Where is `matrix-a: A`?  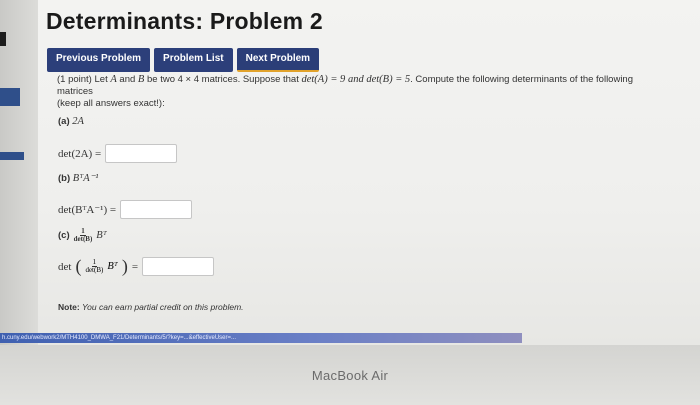 matrix-a: A is located at coordinates (113, 79).